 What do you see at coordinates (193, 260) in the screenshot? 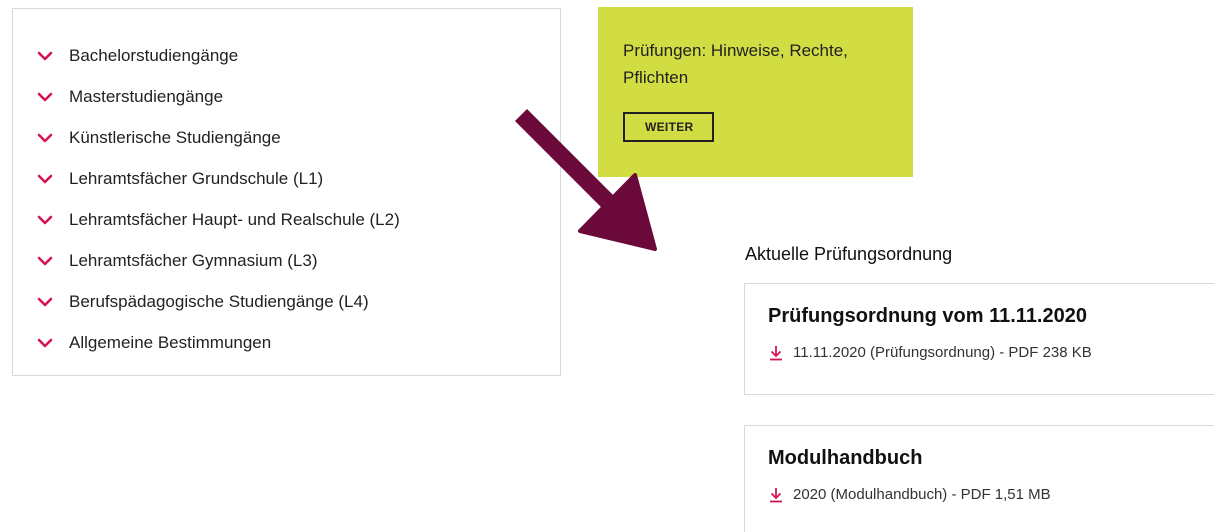
I see `accordion-item-label: Lehramtsfächer Gymnasium (L3)` at bounding box center [193, 260].